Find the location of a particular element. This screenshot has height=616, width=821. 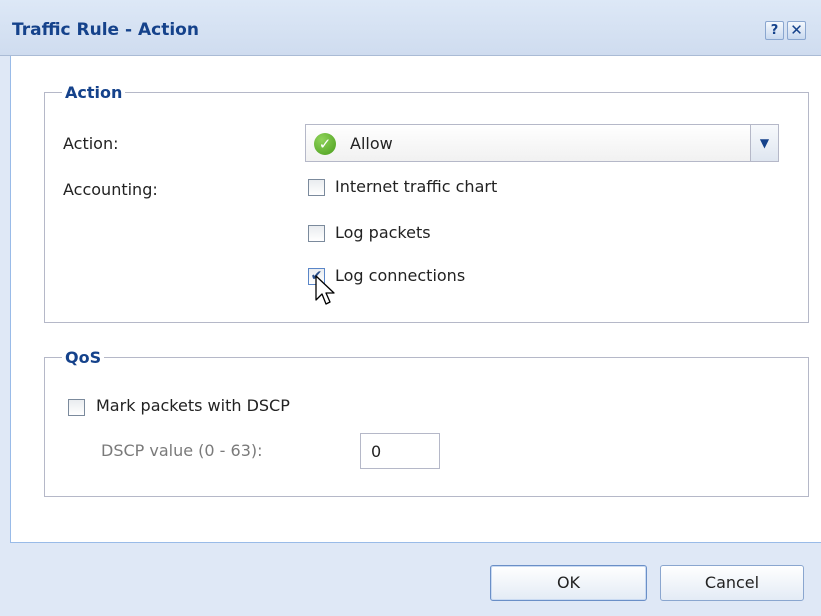

dialog-titlebar: Traffic Rule - Action ? ✕ is located at coordinates (410, 28).